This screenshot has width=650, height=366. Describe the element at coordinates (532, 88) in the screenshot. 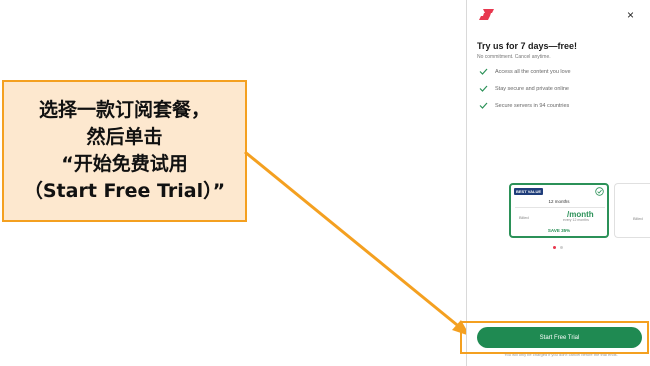

I see `feature-label: Stay secure and private online` at that location.